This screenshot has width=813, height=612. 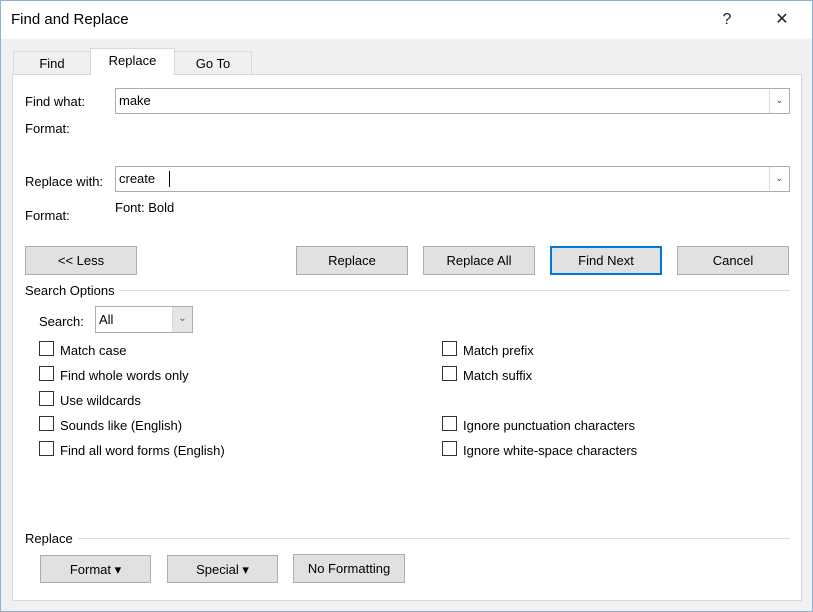 What do you see at coordinates (144, 319) in the screenshot?
I see `search-direction-select: All ⌄` at bounding box center [144, 319].